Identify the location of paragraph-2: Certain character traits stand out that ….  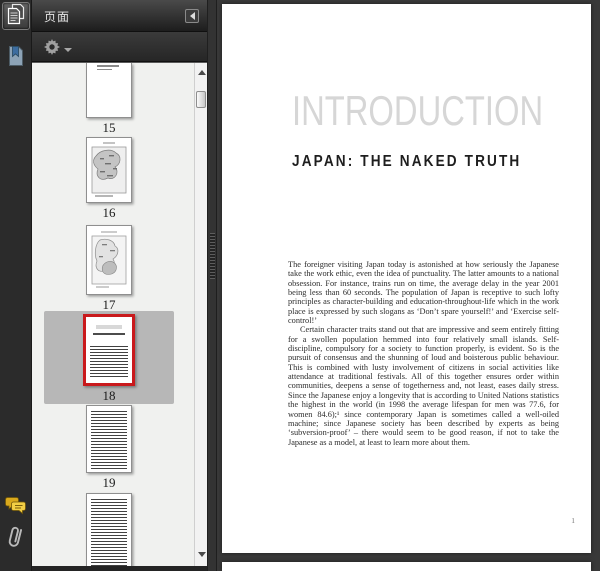
(423, 386).